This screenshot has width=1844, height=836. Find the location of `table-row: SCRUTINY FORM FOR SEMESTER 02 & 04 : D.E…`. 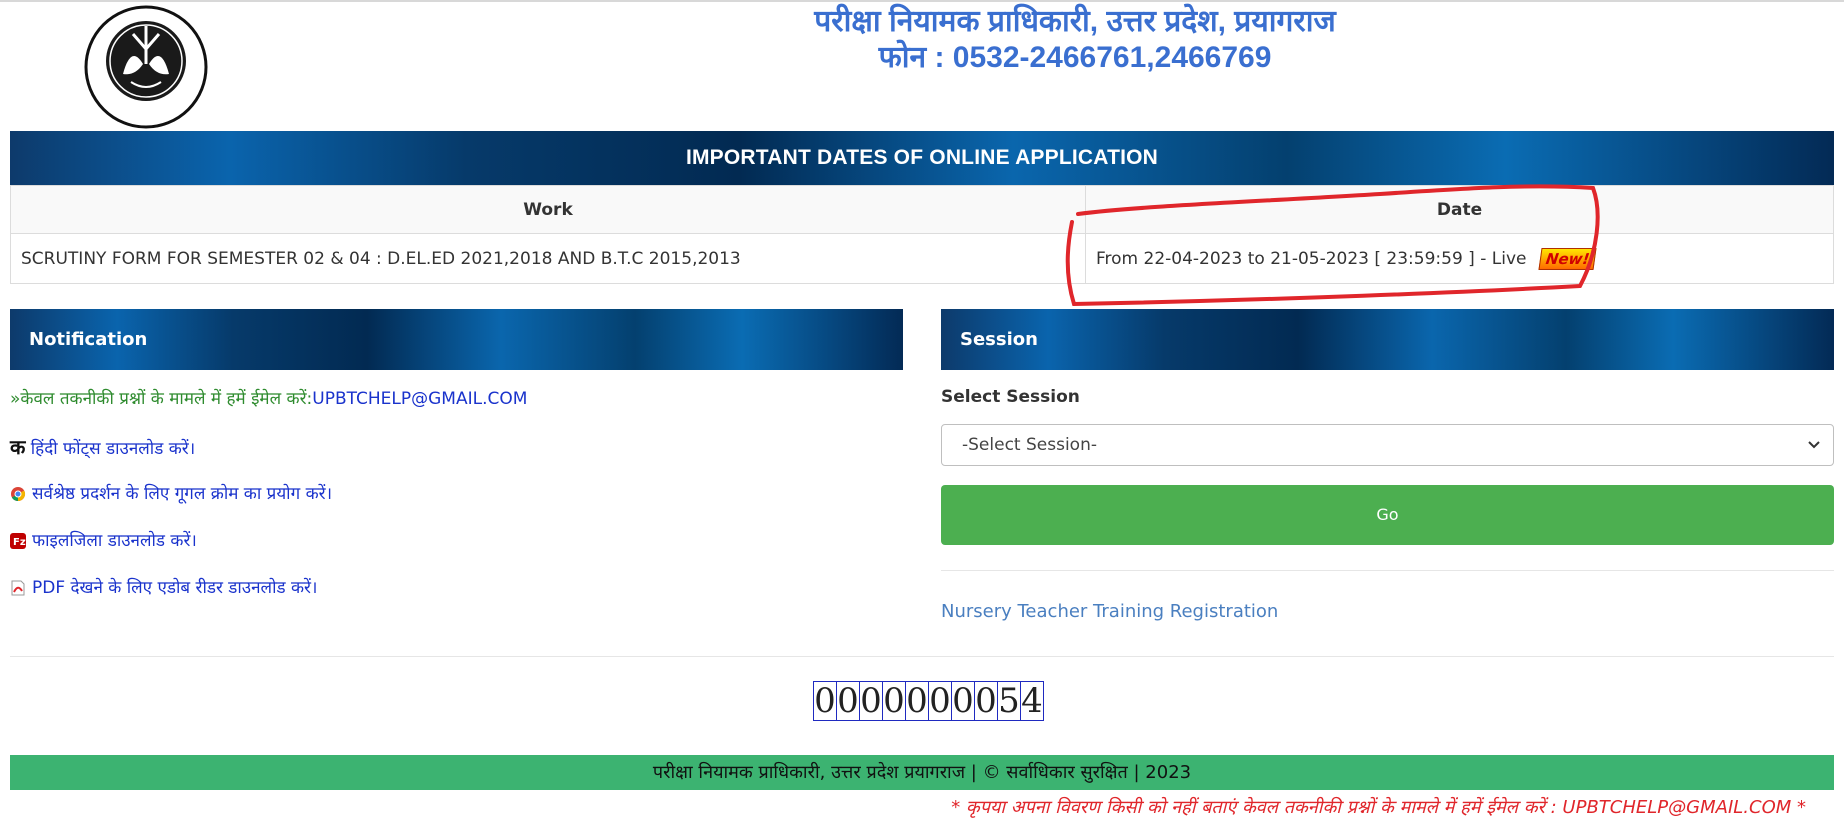

table-row: SCRUTINY FORM FOR SEMESTER 02 & 04 : D.E… is located at coordinates (922, 258).